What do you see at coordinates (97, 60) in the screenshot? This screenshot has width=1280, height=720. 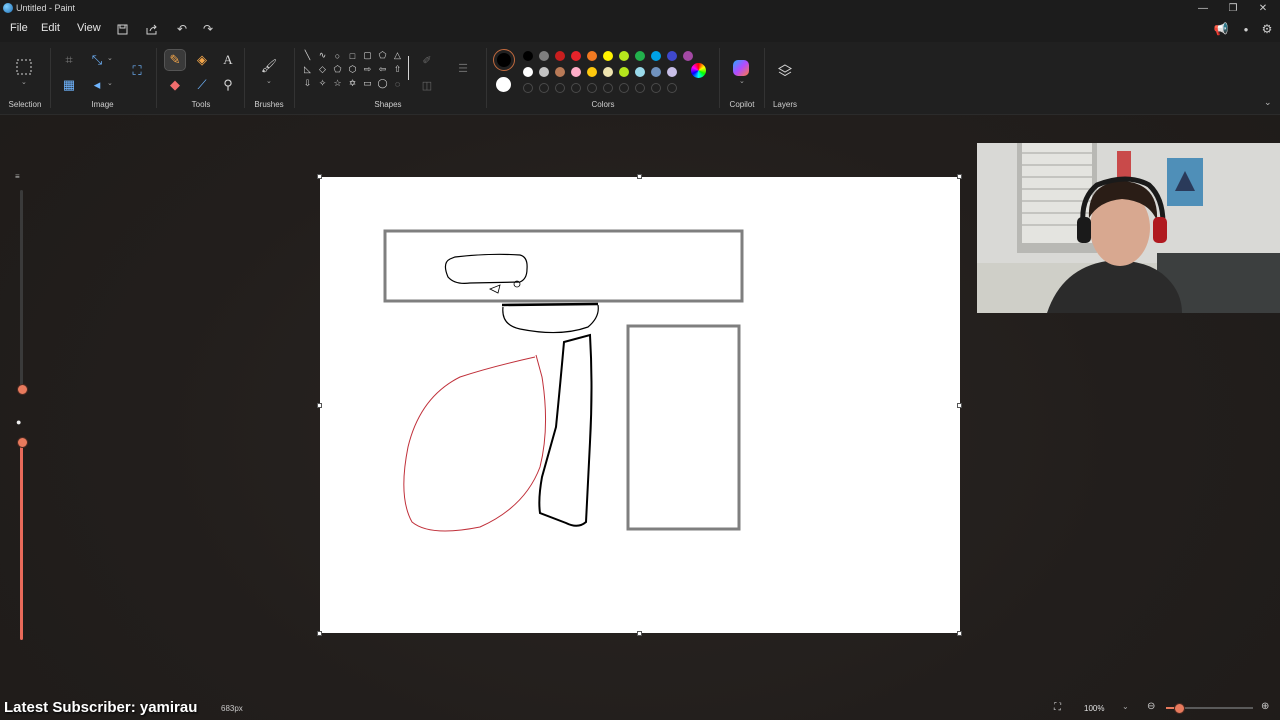 I see `resize-icon: ⤡` at bounding box center [97, 60].